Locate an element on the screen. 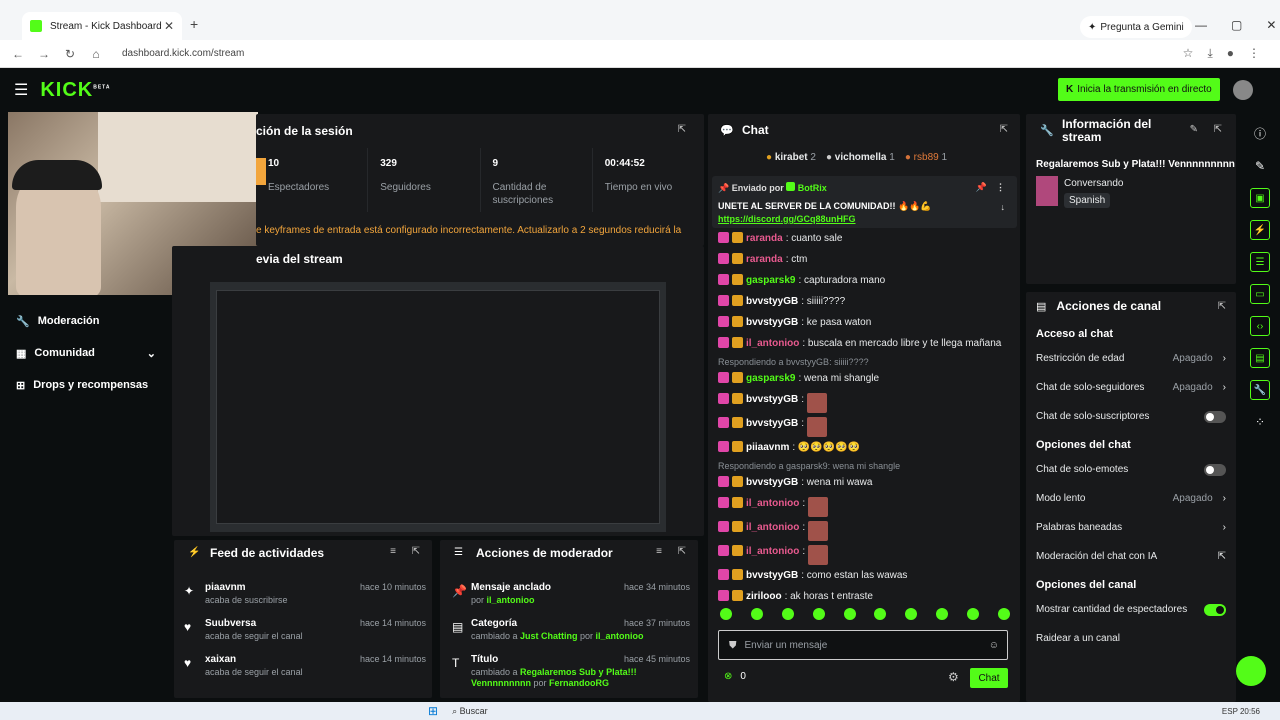 Image resolution: width=1280 pixels, height=720 pixels. sidebar-item-drops: ⊞ Drops y recompensas is located at coordinates (85, 385).